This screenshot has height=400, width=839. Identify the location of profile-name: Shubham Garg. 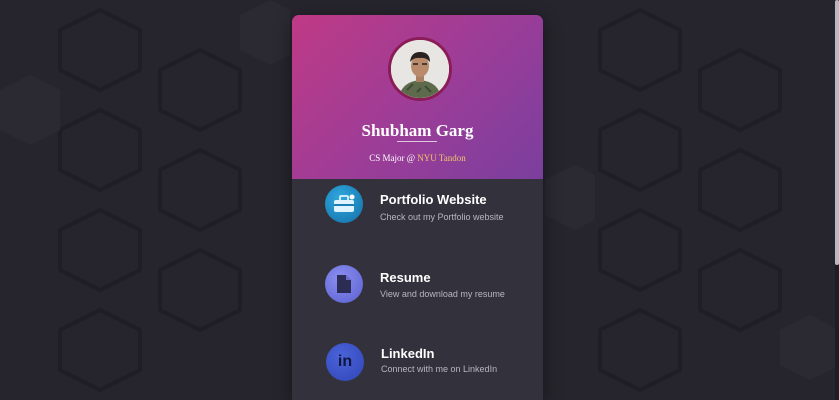
(417, 130).